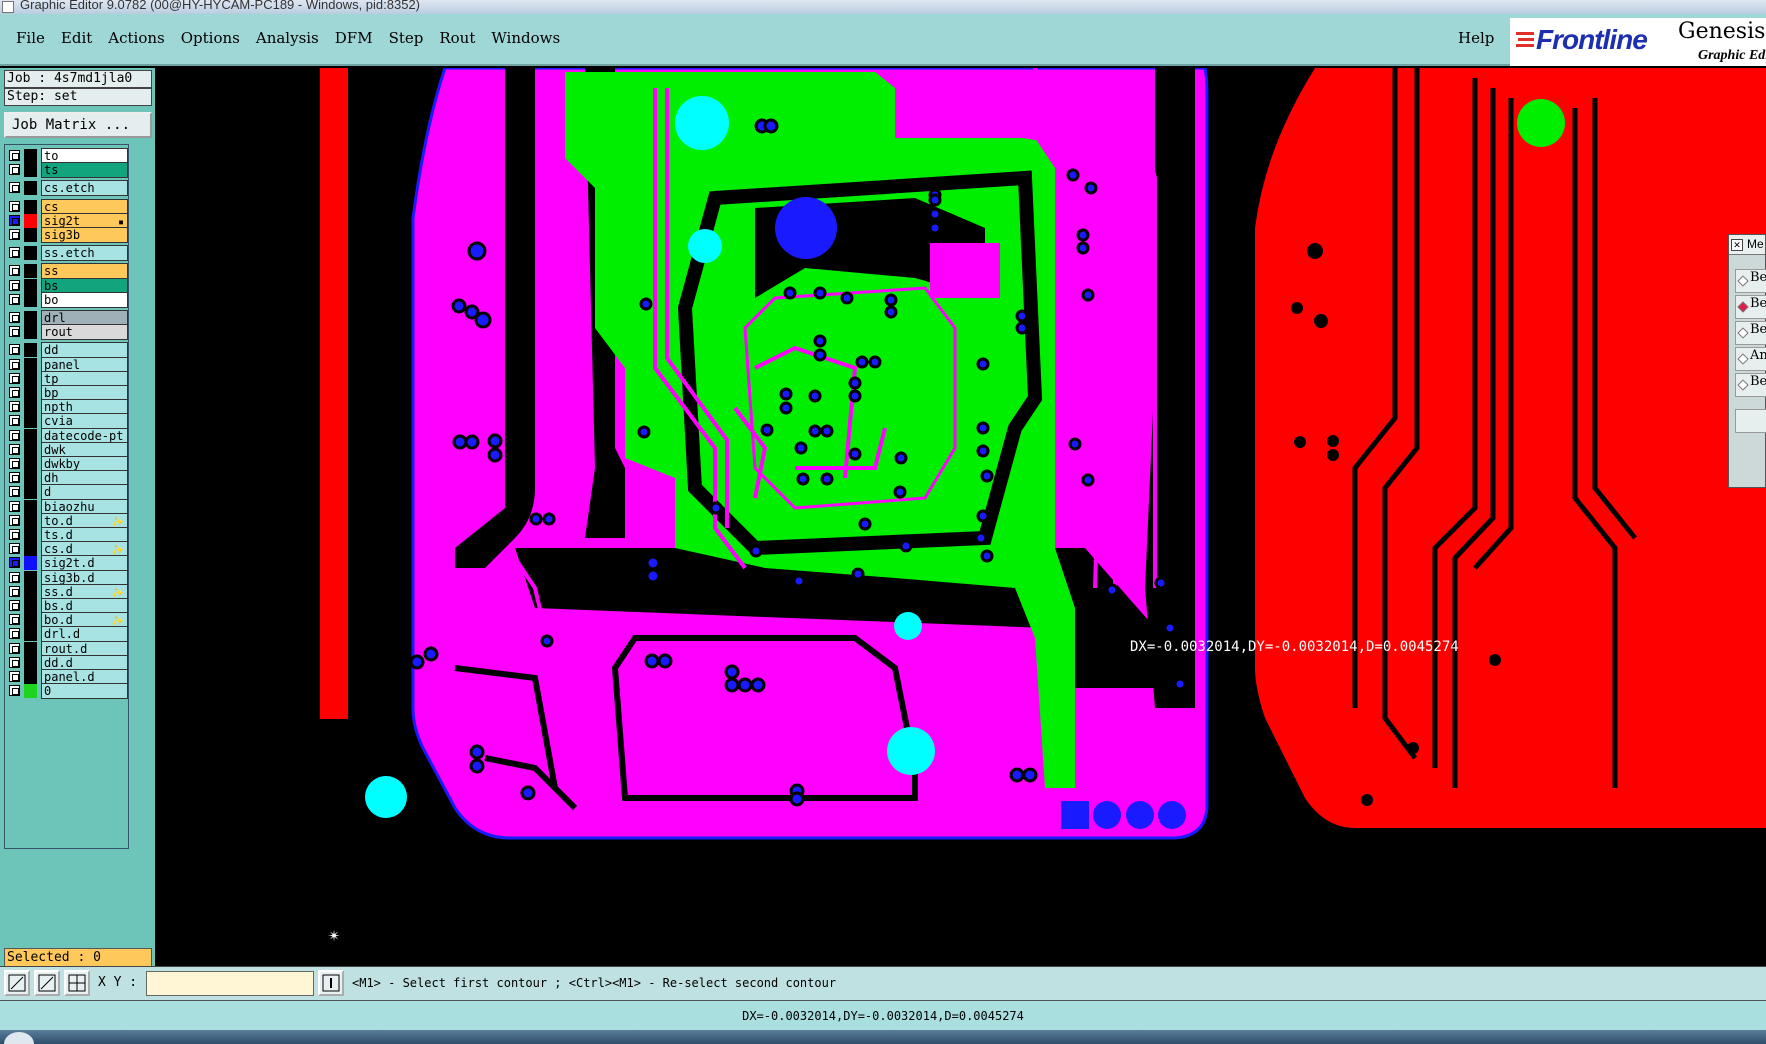 The width and height of the screenshot is (1766, 1044). Describe the element at coordinates (84, 299) in the screenshot. I see `layer-name: bo` at that location.